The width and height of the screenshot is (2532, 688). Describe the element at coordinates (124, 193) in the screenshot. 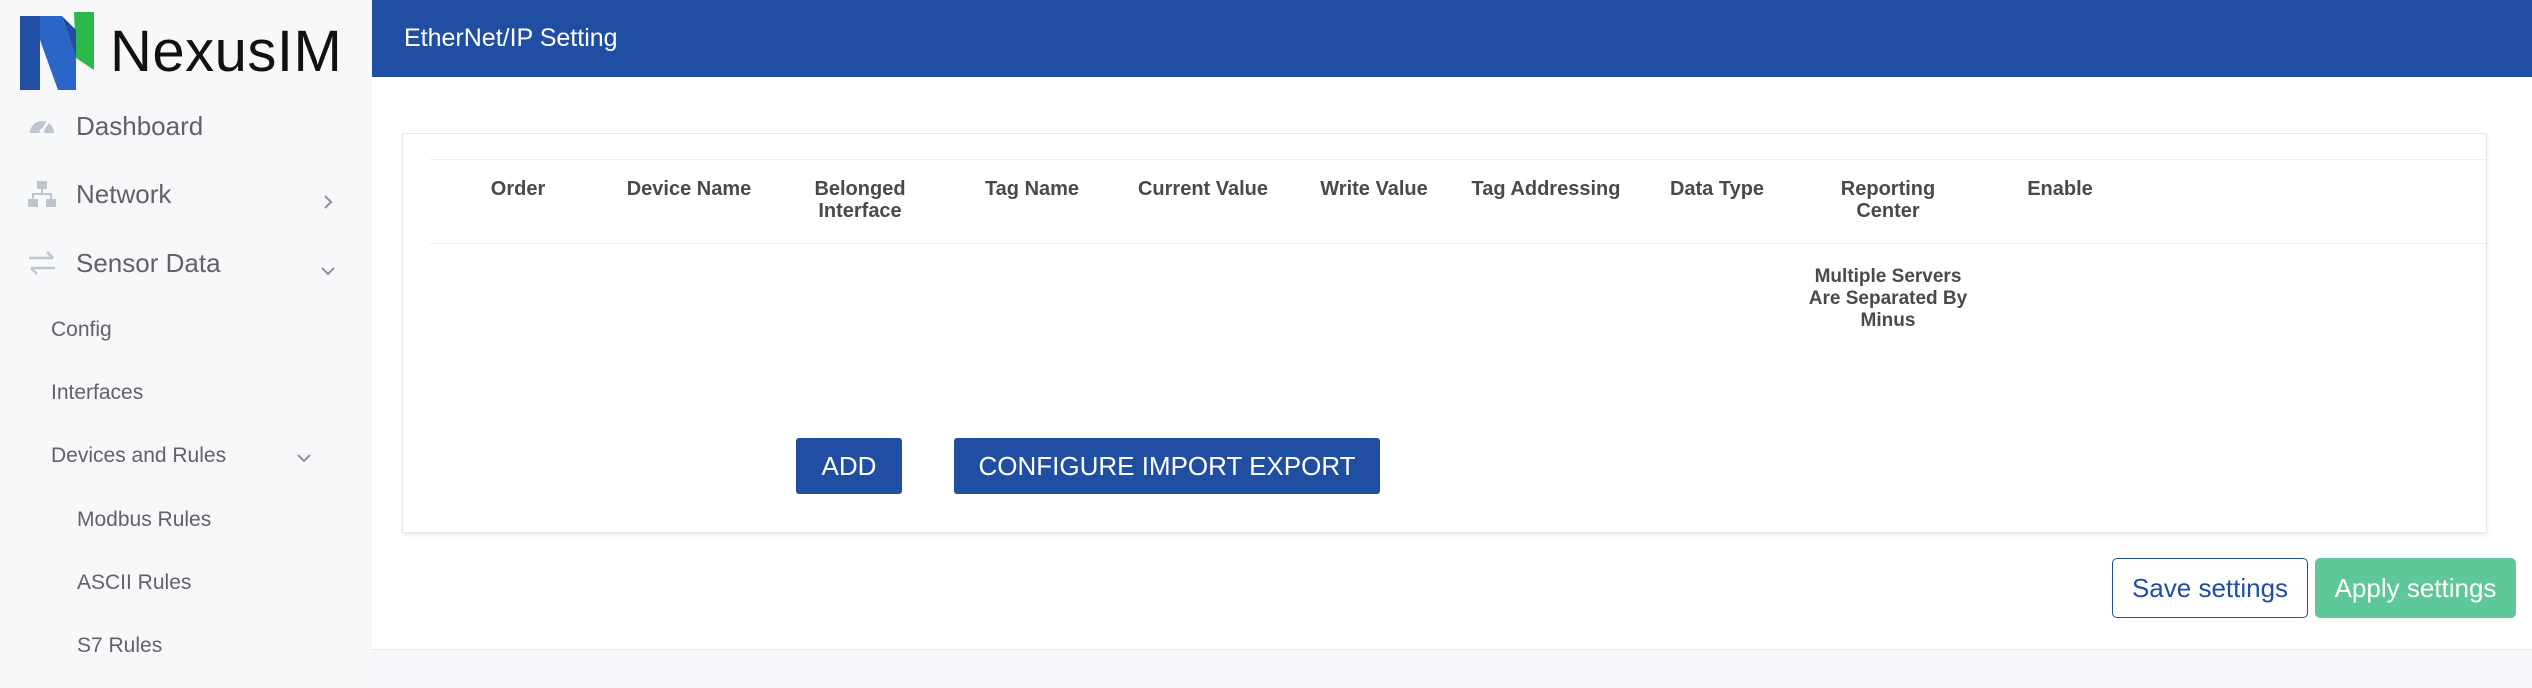

I see `sidebar-item-label: Network` at that location.